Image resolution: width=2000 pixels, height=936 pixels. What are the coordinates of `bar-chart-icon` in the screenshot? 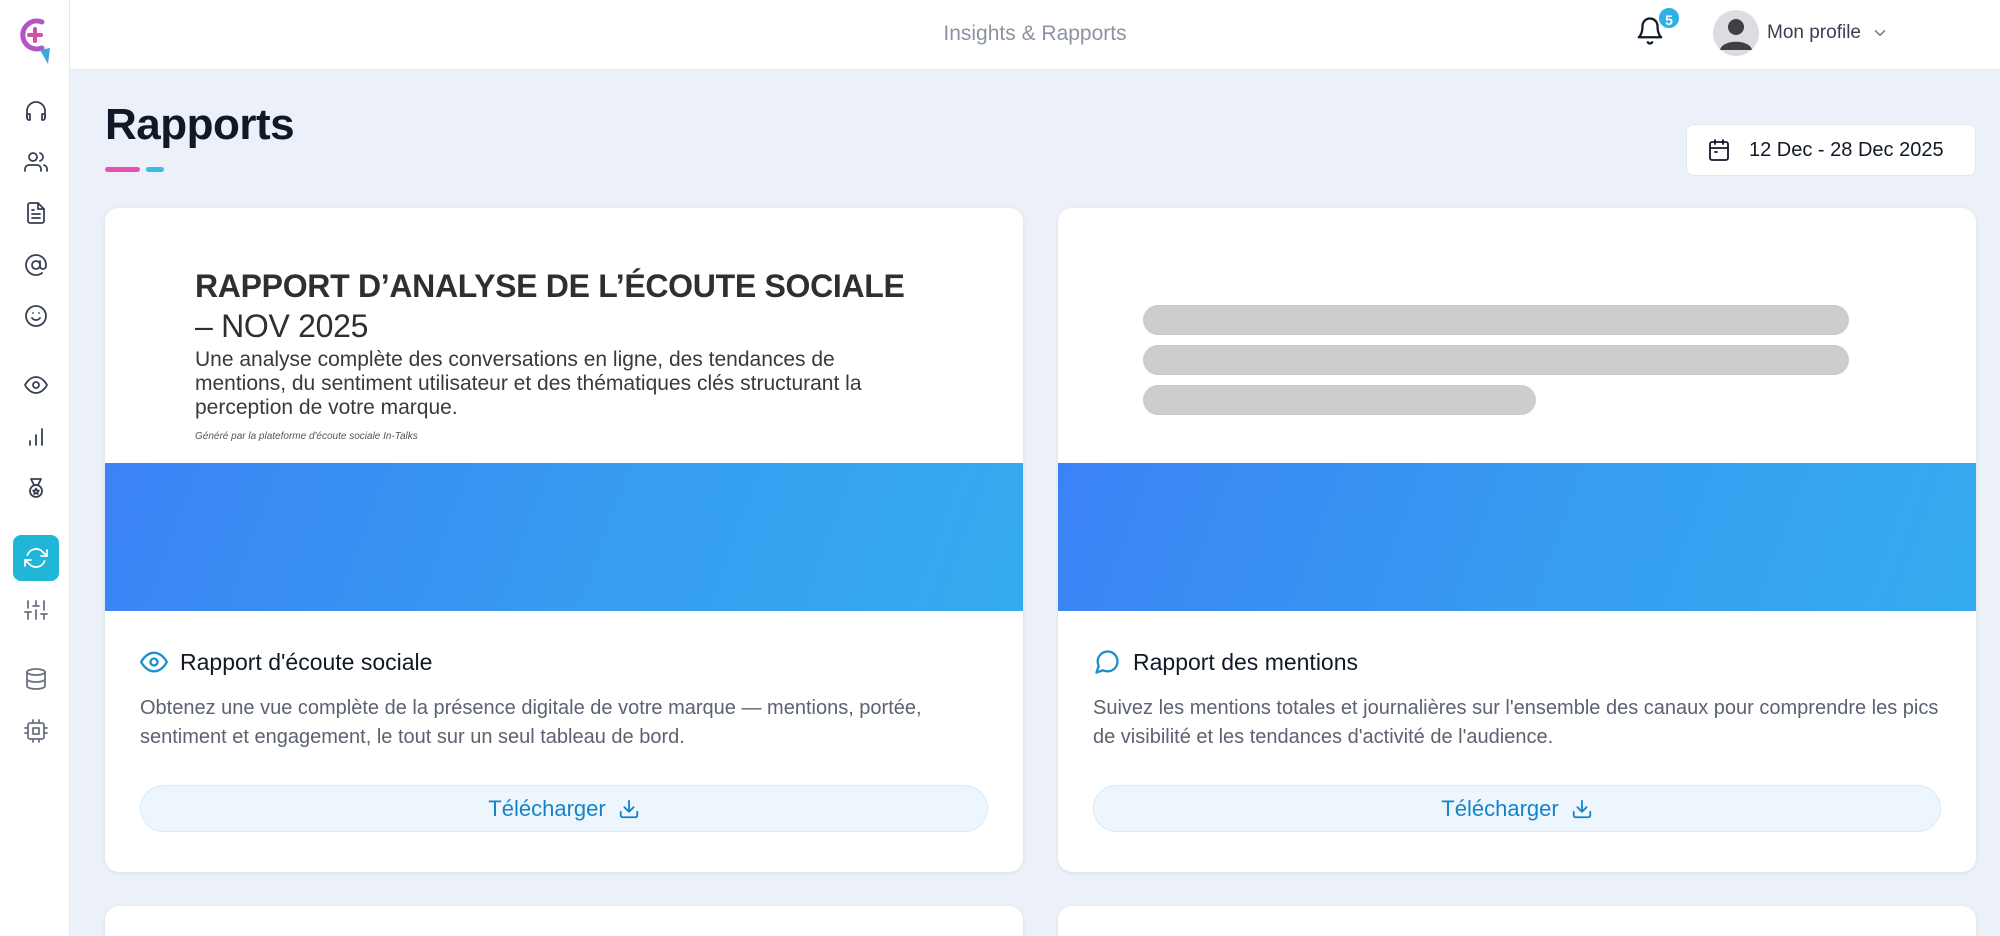 It's located at (36, 437).